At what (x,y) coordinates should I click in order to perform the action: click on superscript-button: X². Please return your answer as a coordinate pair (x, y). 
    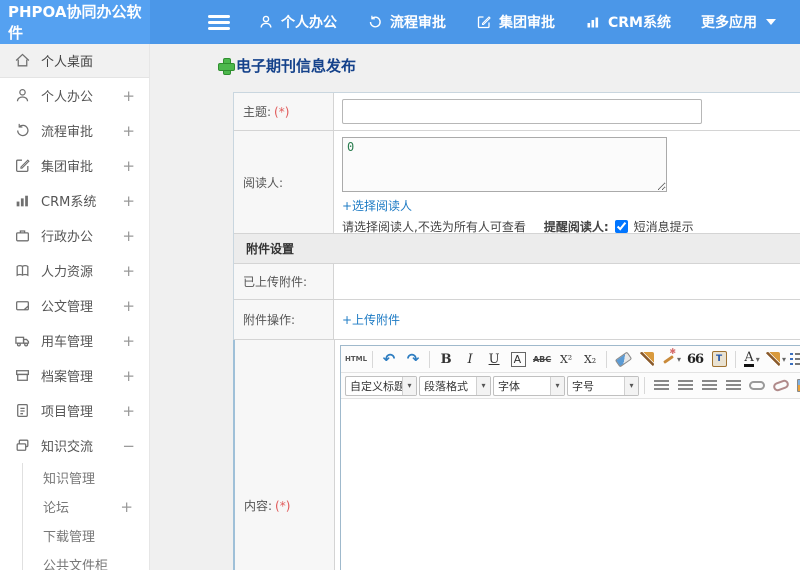
    Looking at the image, I should click on (566, 359).